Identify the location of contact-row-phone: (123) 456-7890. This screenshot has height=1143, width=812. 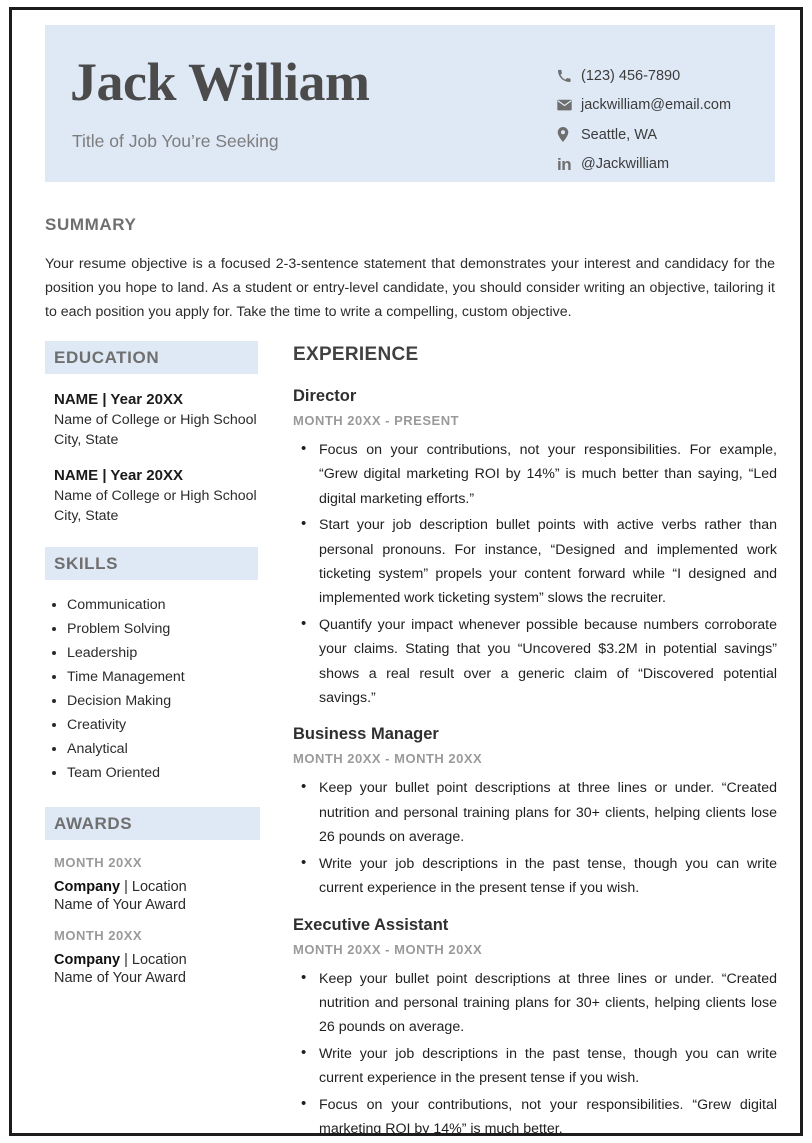
(664, 76).